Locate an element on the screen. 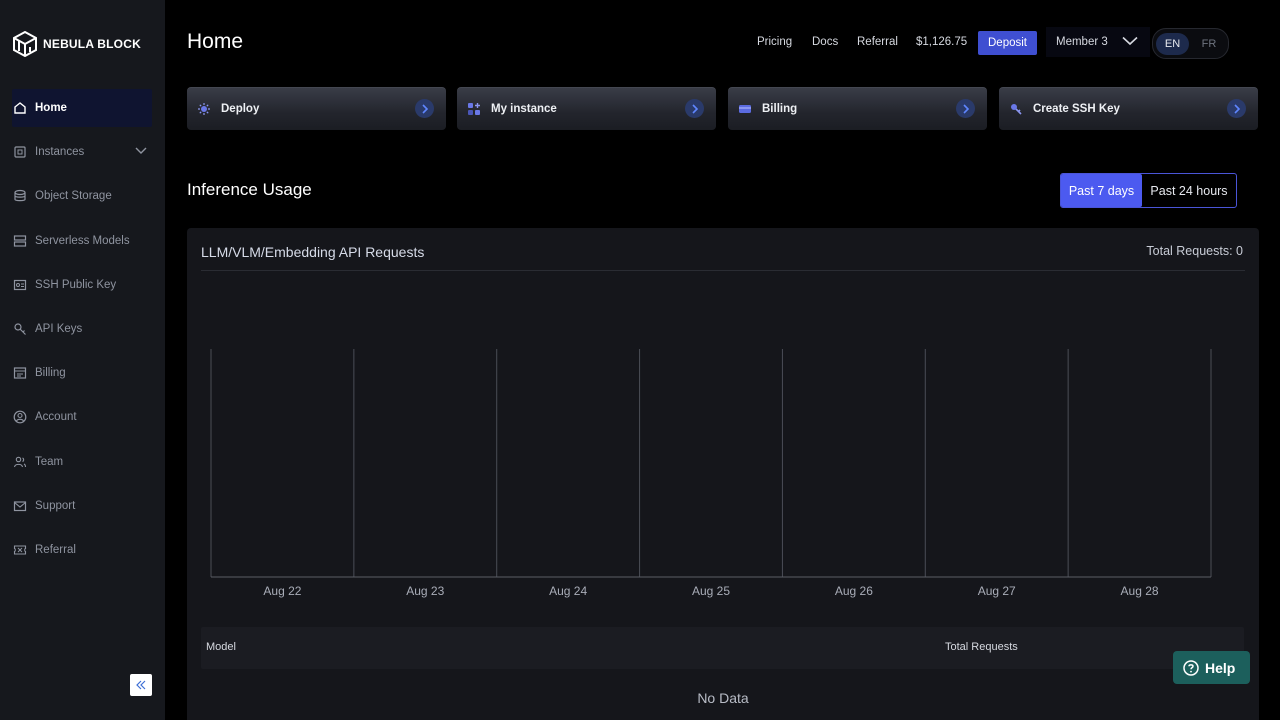 This screenshot has height=720, width=1280. sidebar-item-label: Billing is located at coordinates (50, 373).